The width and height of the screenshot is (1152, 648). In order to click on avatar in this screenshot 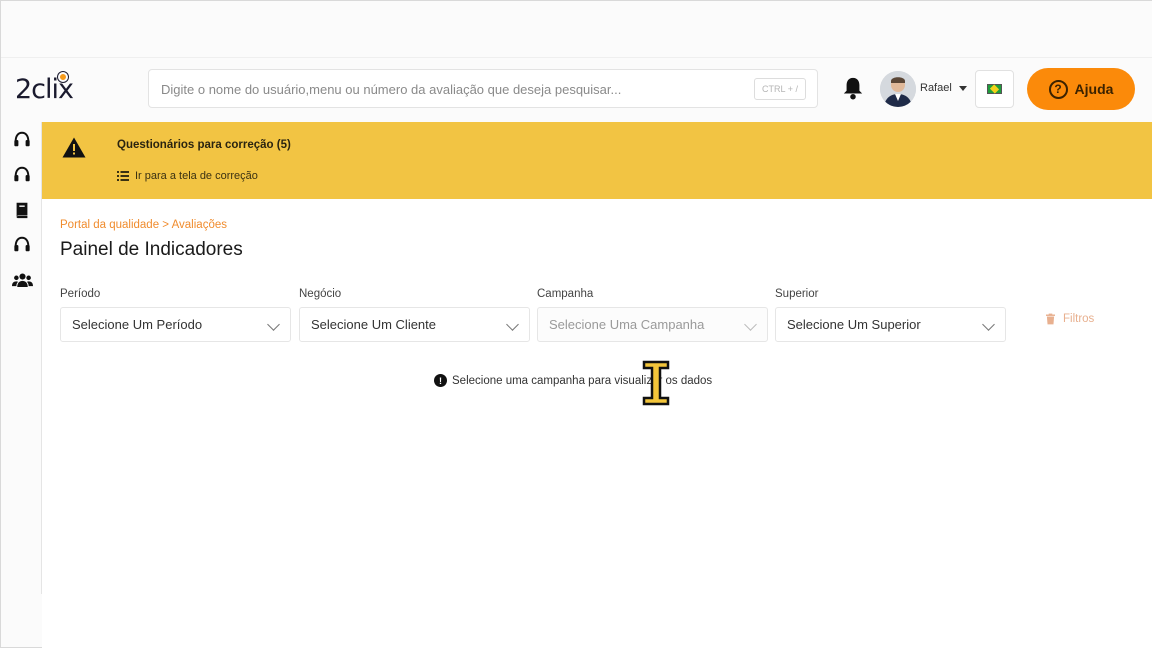, I will do `click(898, 89)`.